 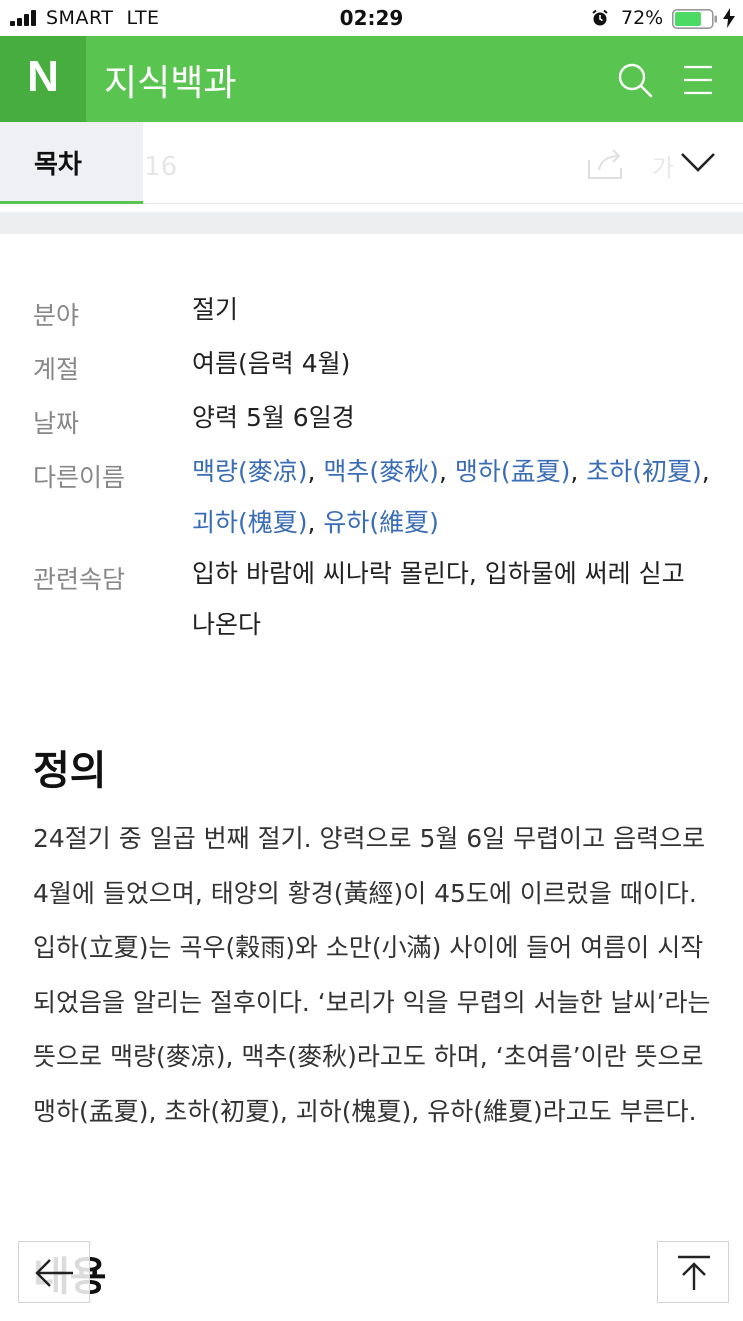 I want to click on logo-letter: N, so click(x=43, y=76).